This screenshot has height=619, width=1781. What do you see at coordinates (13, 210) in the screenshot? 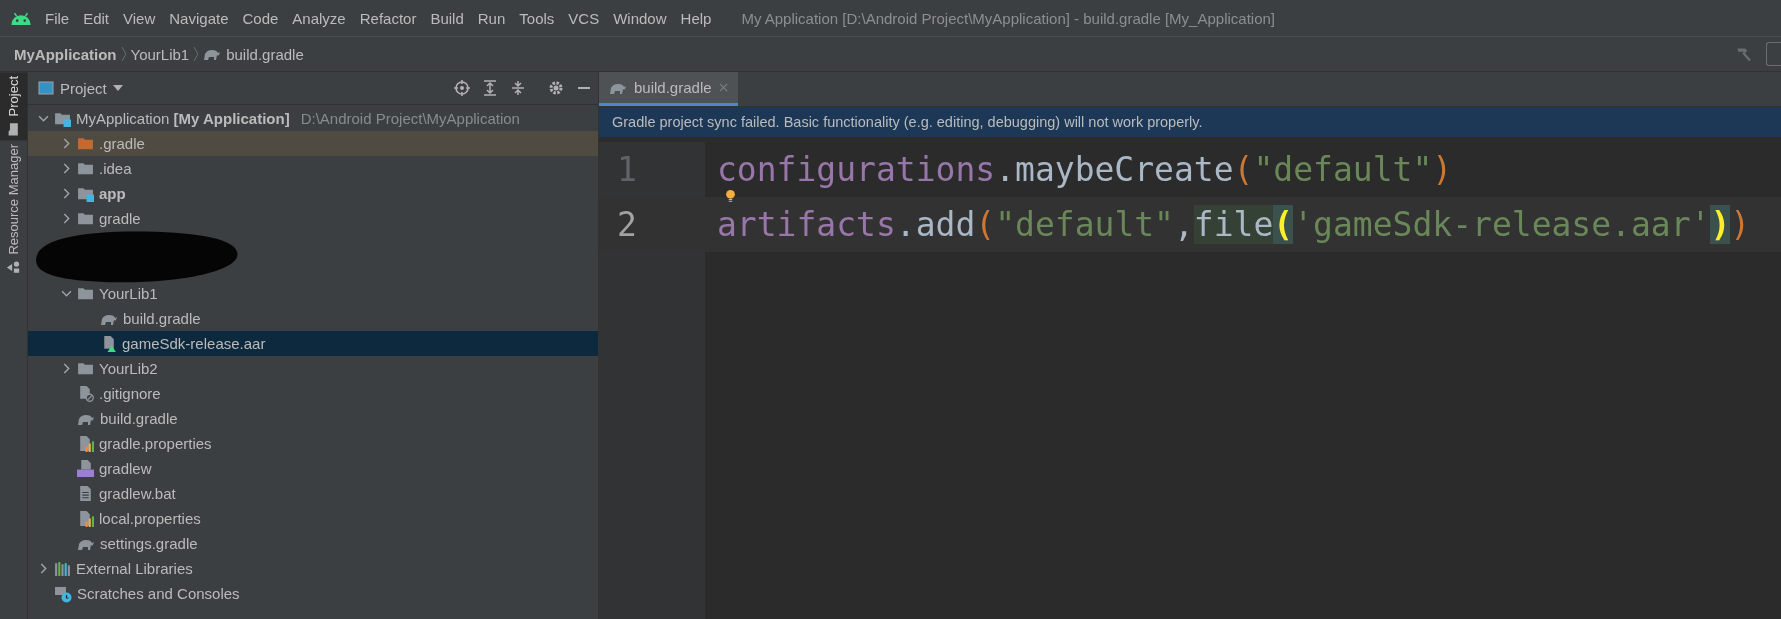
I see `tool-window-tab: Resource Manager` at bounding box center [13, 210].